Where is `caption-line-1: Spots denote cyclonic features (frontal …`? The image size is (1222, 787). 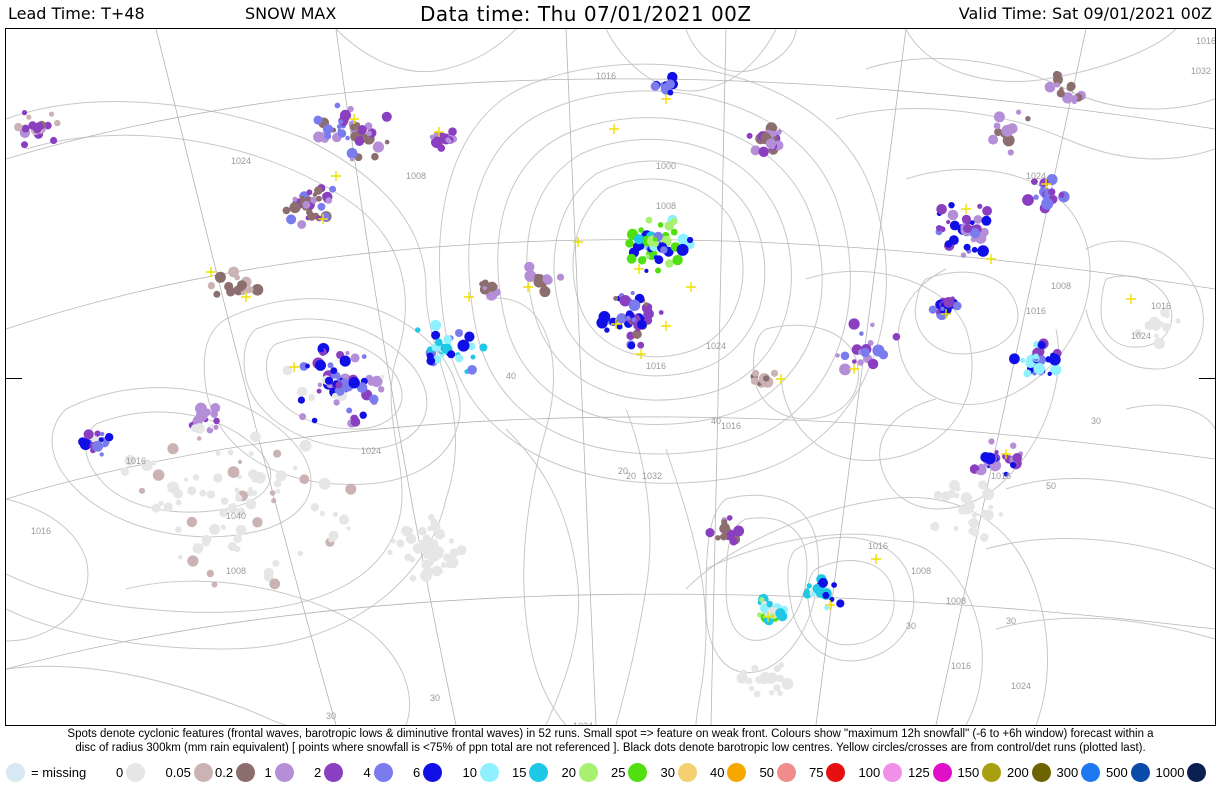 caption-line-1: Spots denote cyclonic features (frontal … is located at coordinates (610, 734).